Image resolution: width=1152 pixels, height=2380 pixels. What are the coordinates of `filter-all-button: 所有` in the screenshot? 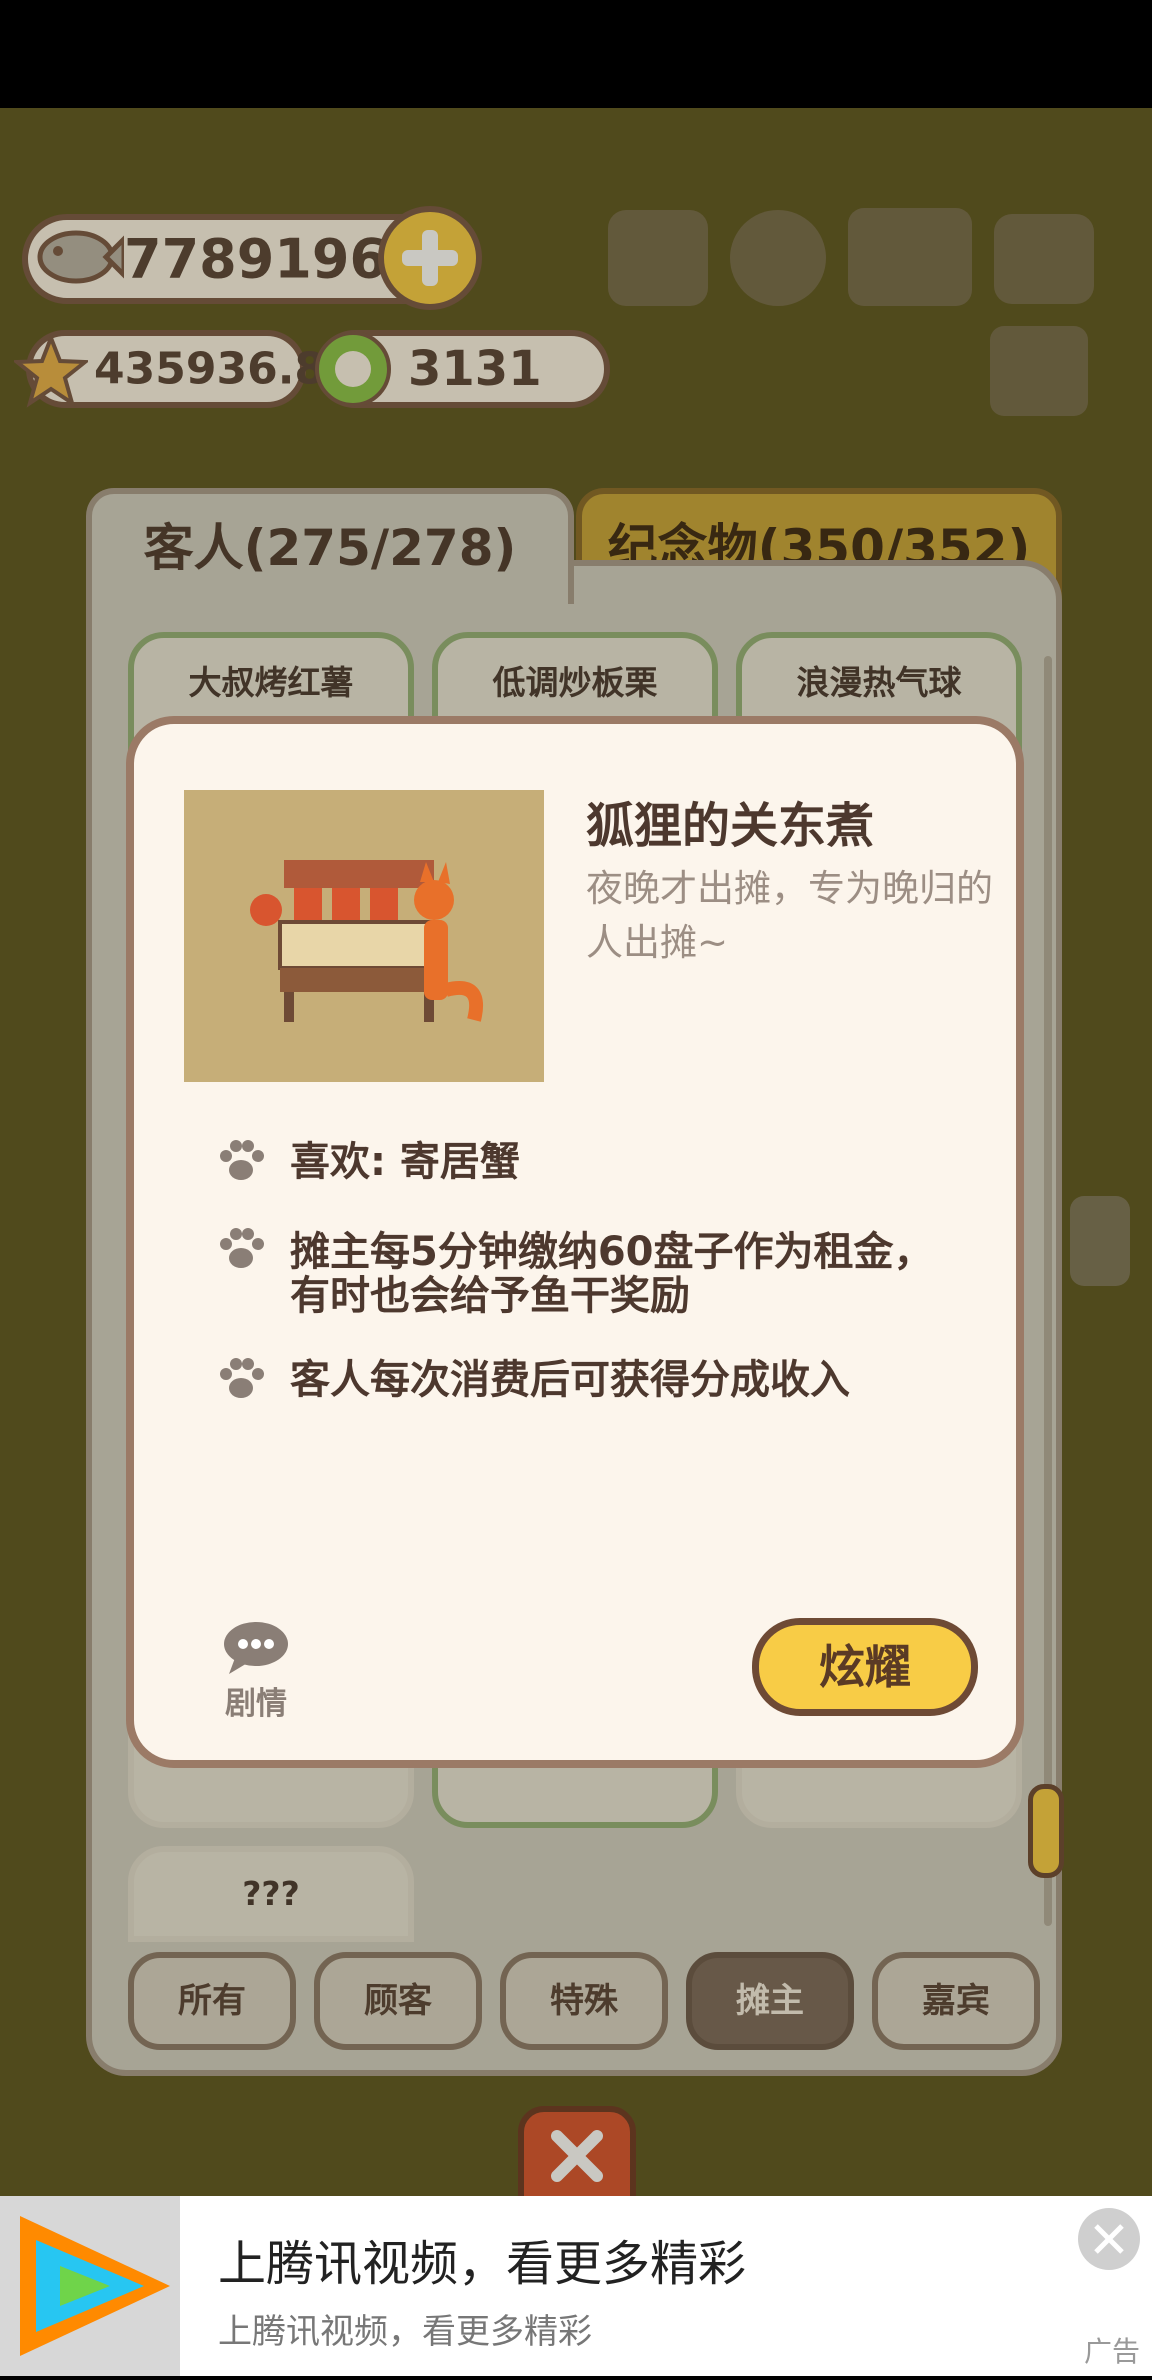 It's located at (212, 2001).